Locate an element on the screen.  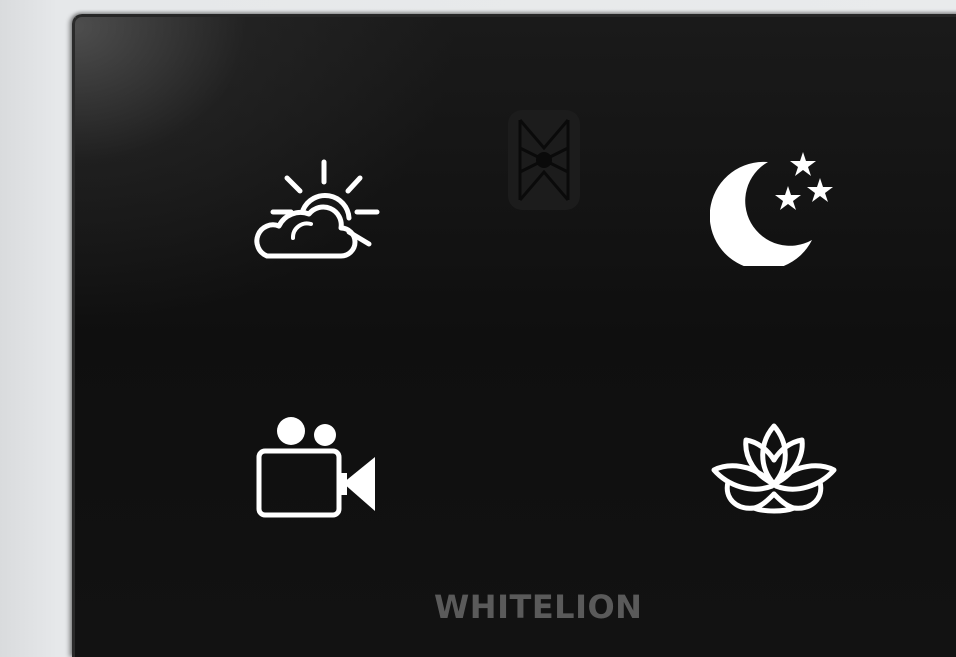
scene-button-movie is located at coordinates (314, 466).